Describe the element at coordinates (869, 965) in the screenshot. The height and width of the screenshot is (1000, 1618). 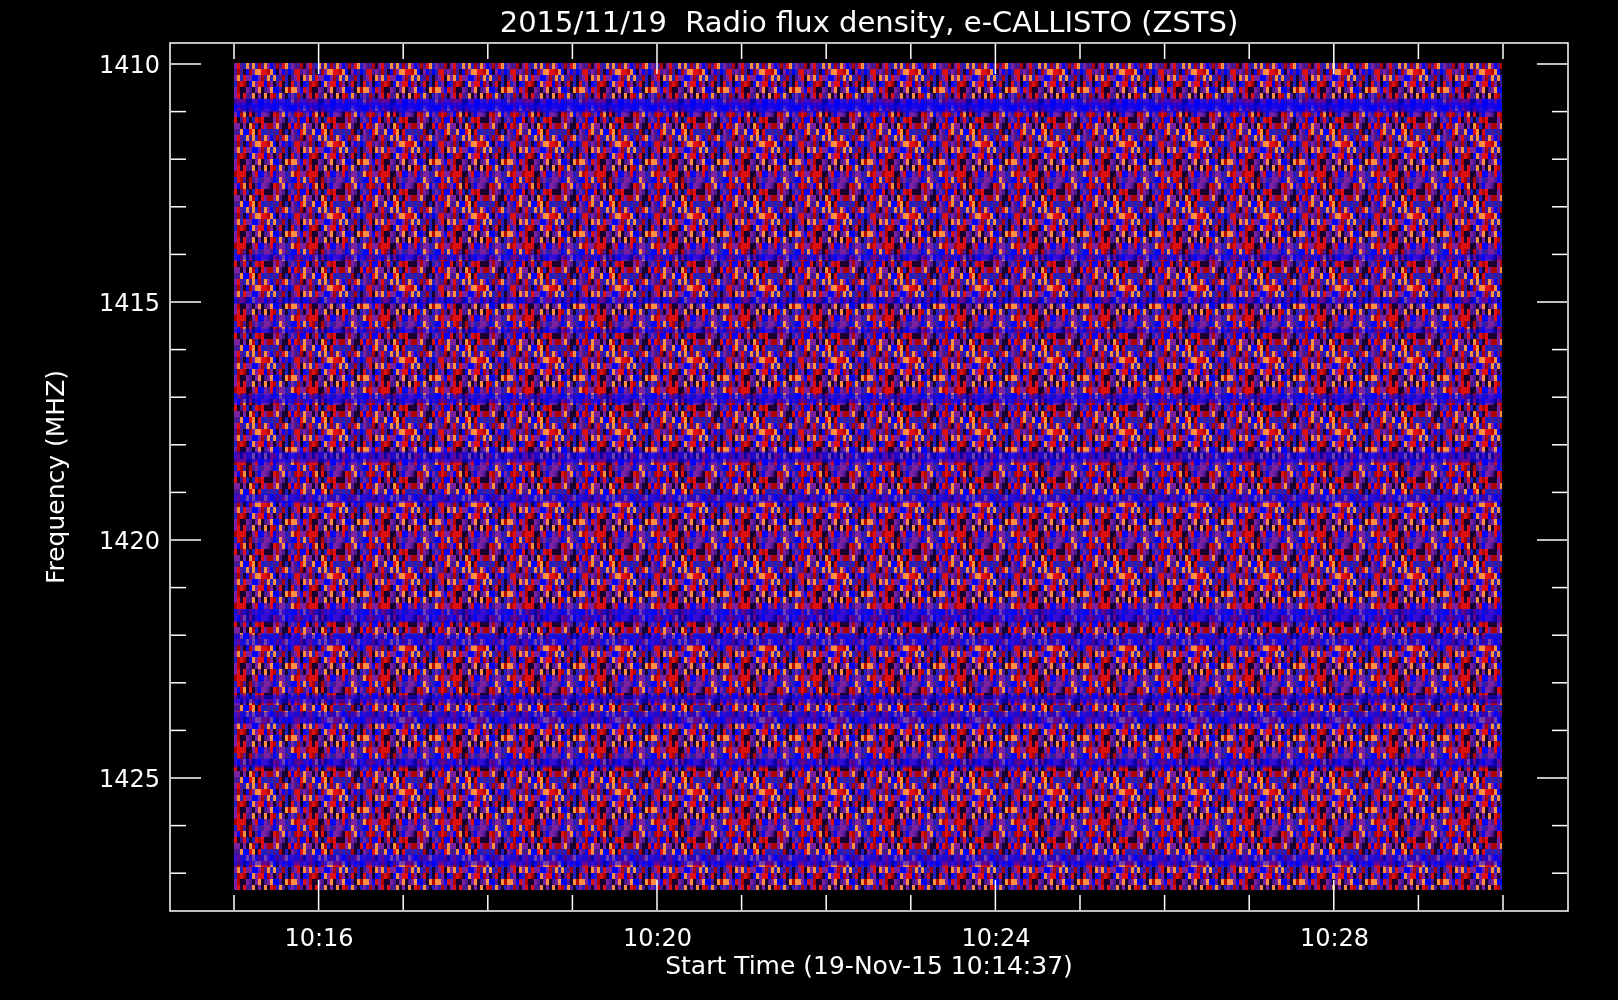
I see `x-axis-label: Start Time (19-Nov-15 10:14:37)` at that location.